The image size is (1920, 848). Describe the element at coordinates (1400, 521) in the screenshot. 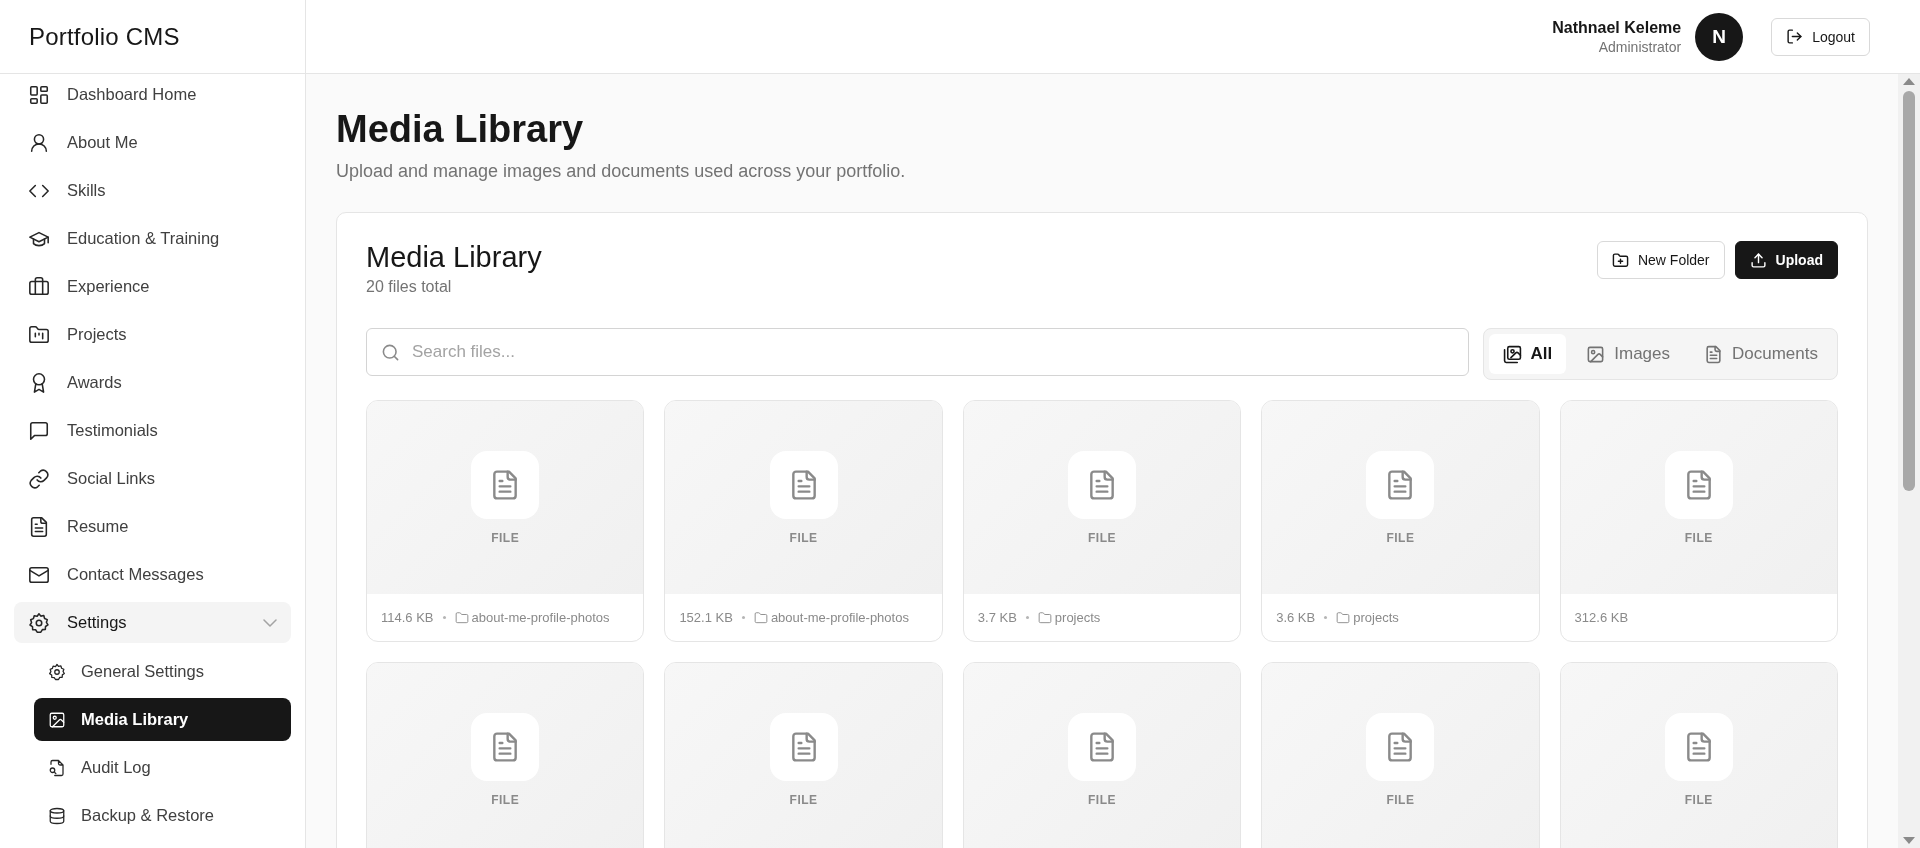

I see `file-card: FILE 3.6 KB projects` at that location.